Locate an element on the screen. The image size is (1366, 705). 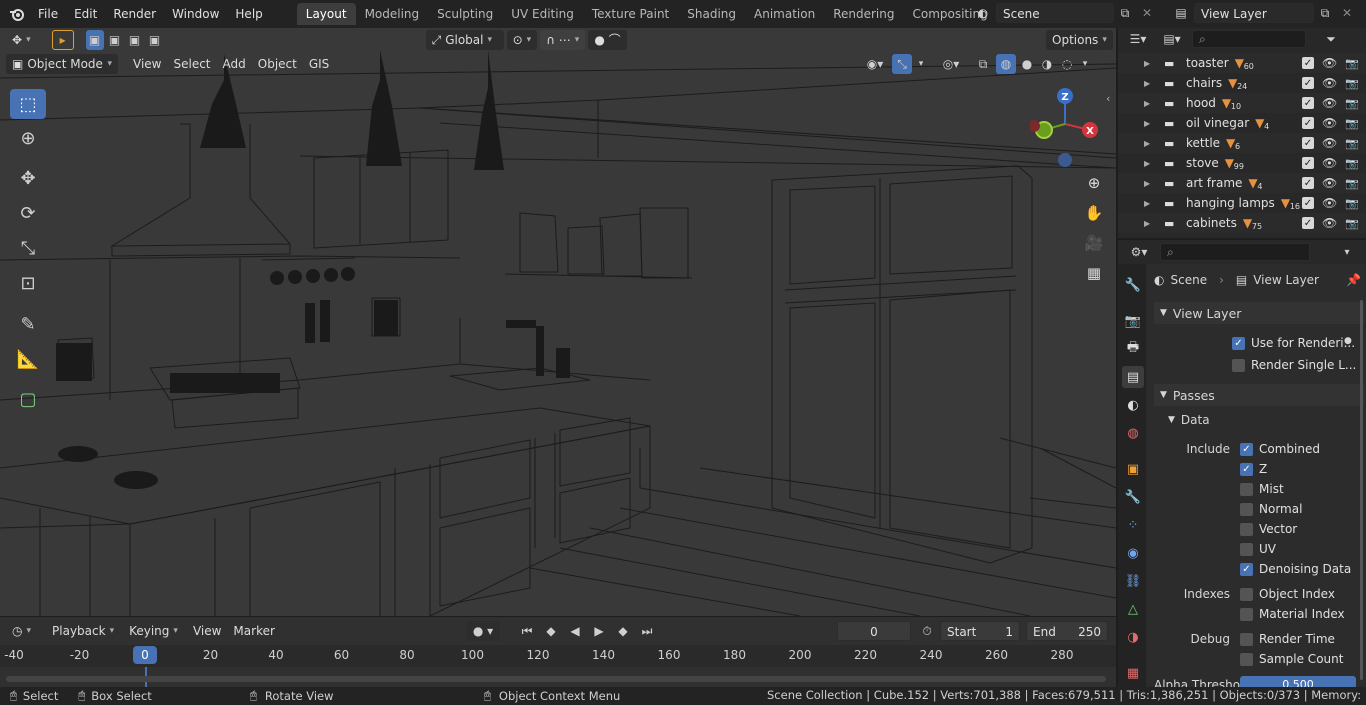
viewport-menu-gis: GIS is located at coordinates (319, 64).